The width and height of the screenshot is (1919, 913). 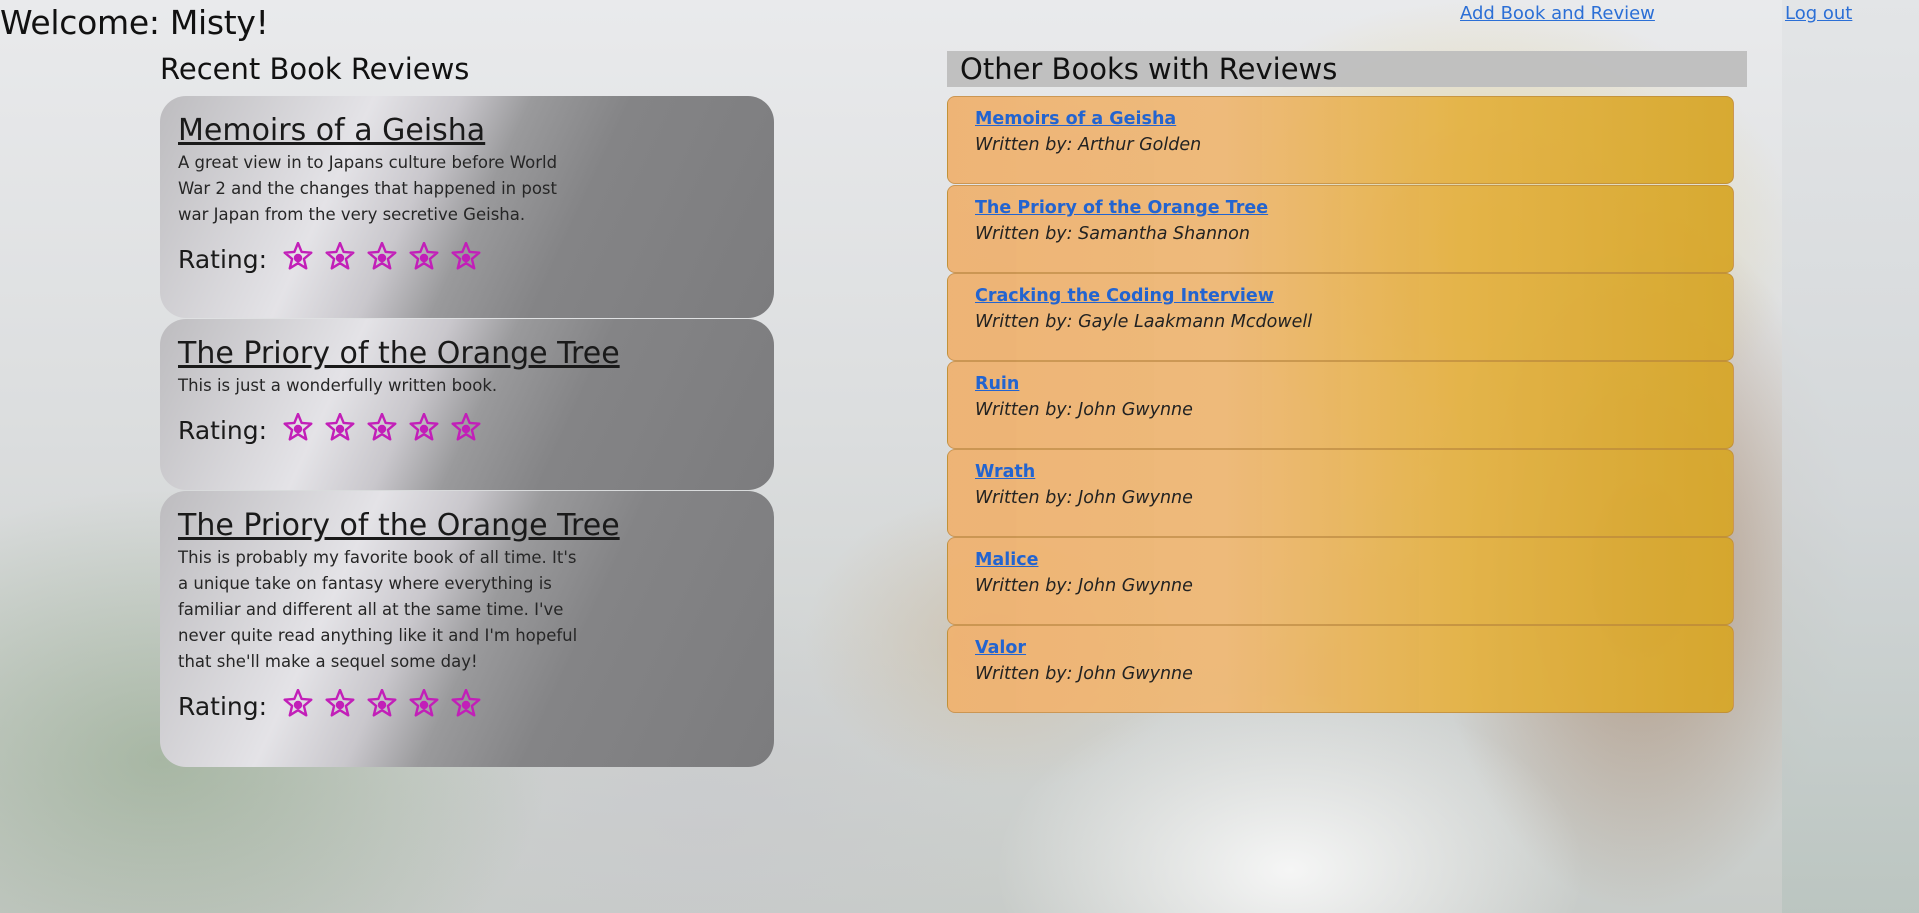 I want to click on other-books-title: Other Books with Reviews, so click(x=1149, y=69).